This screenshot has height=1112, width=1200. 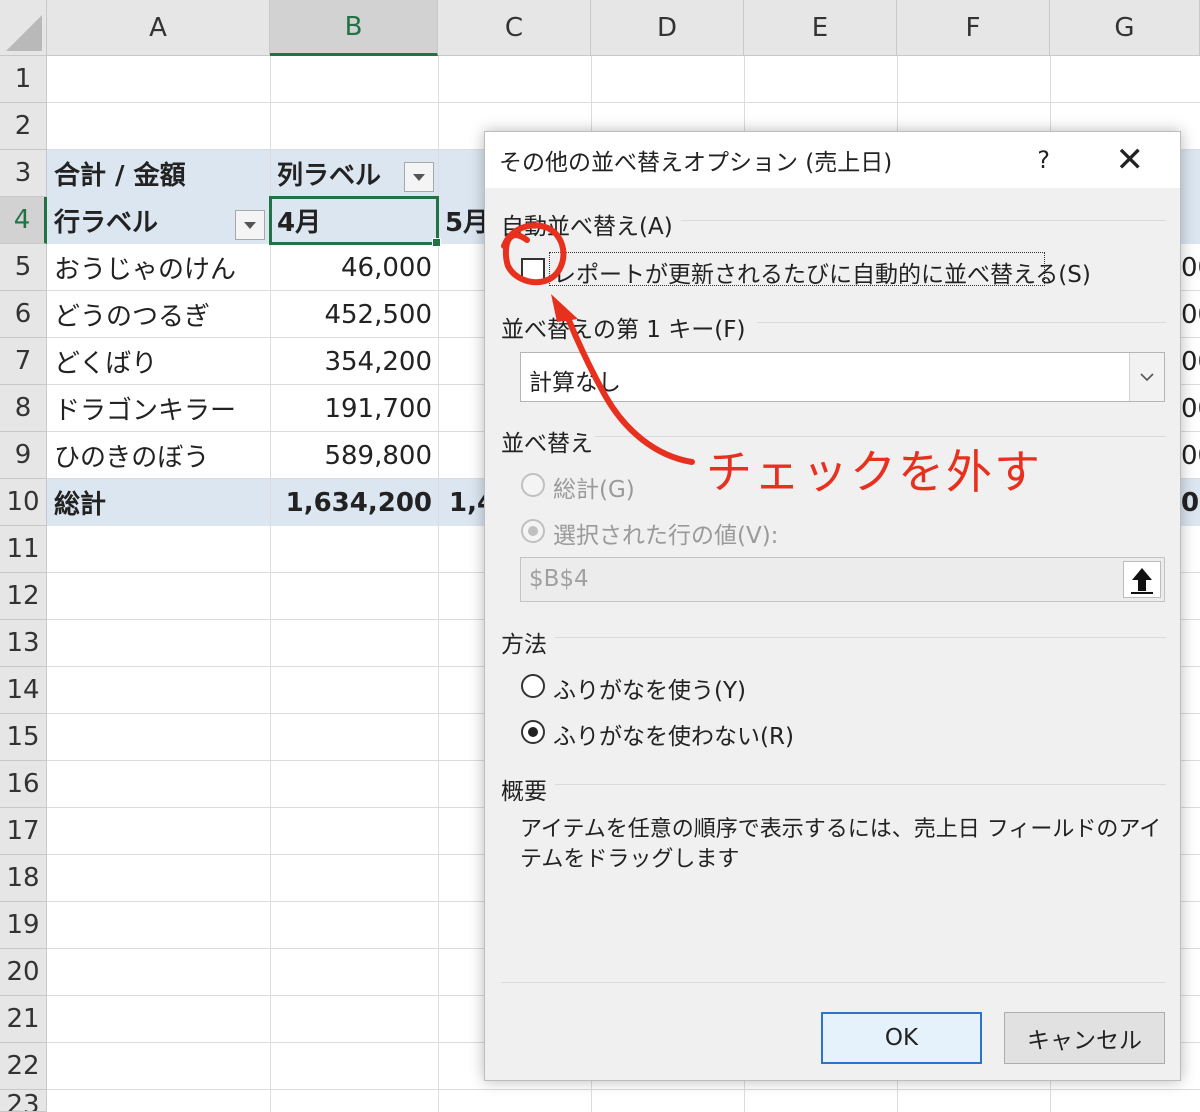 What do you see at coordinates (354, 28) in the screenshot?
I see `column-header-b: B` at bounding box center [354, 28].